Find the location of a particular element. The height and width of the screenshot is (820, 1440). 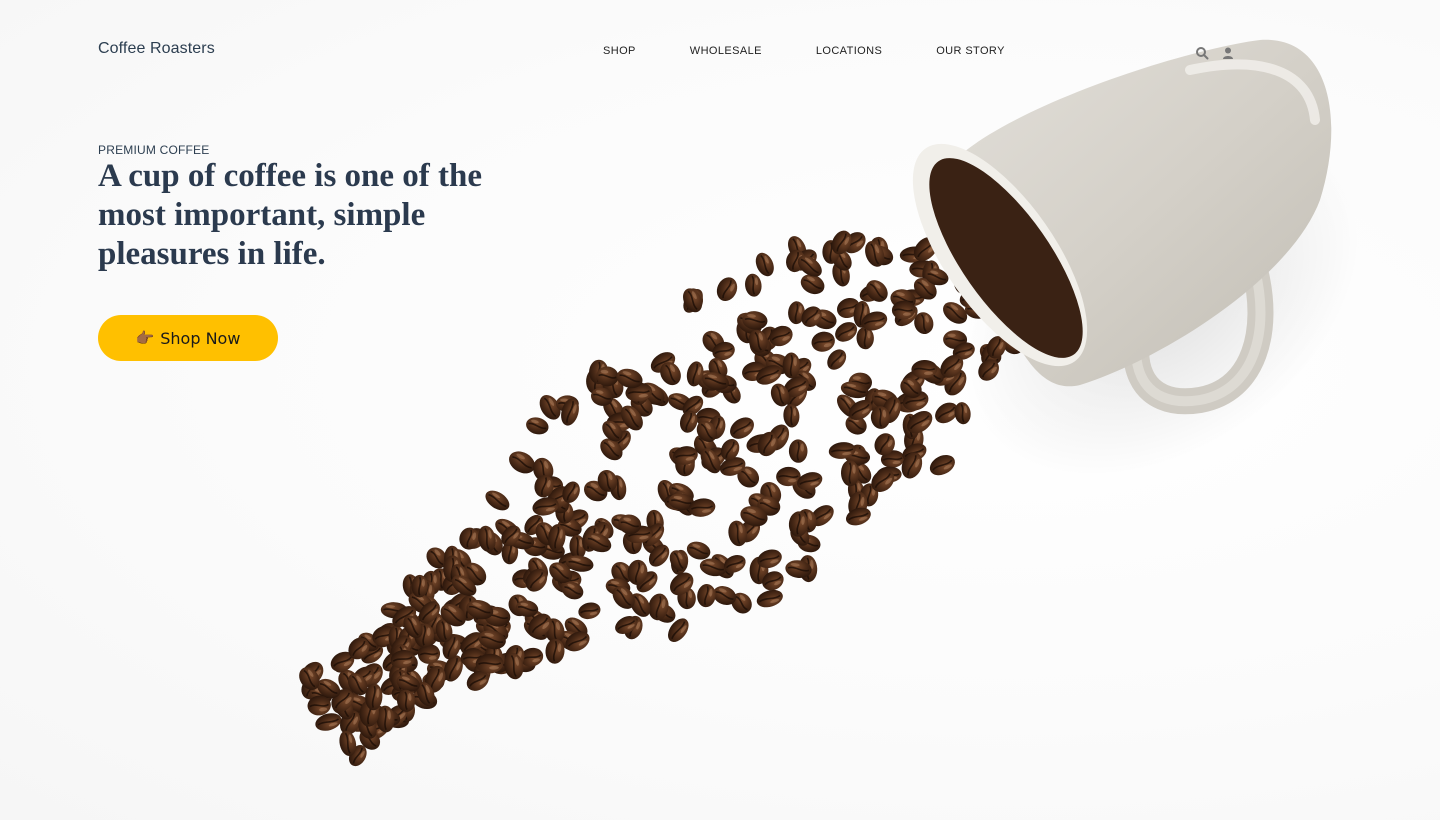

nav-our-story: OUR STORY is located at coordinates (970, 51).